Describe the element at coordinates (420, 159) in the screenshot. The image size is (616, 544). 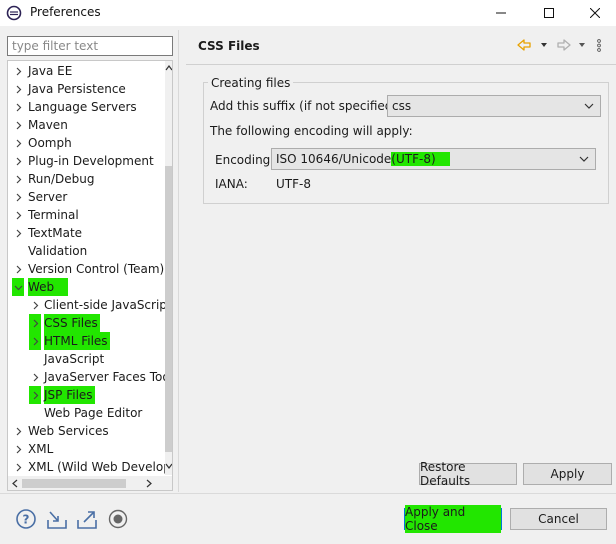
I see `encoding-value-highlight: (UTF-8)` at that location.